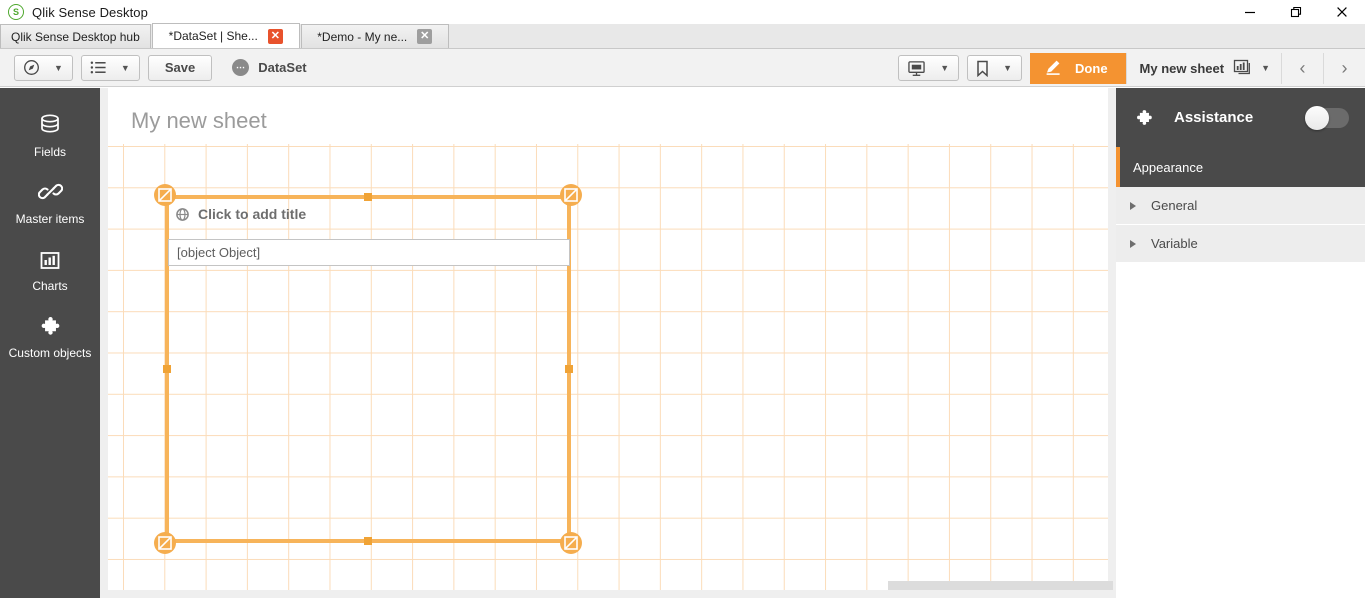 The height and width of the screenshot is (598, 1365). What do you see at coordinates (1053, 68) in the screenshot?
I see `pencil-icon` at bounding box center [1053, 68].